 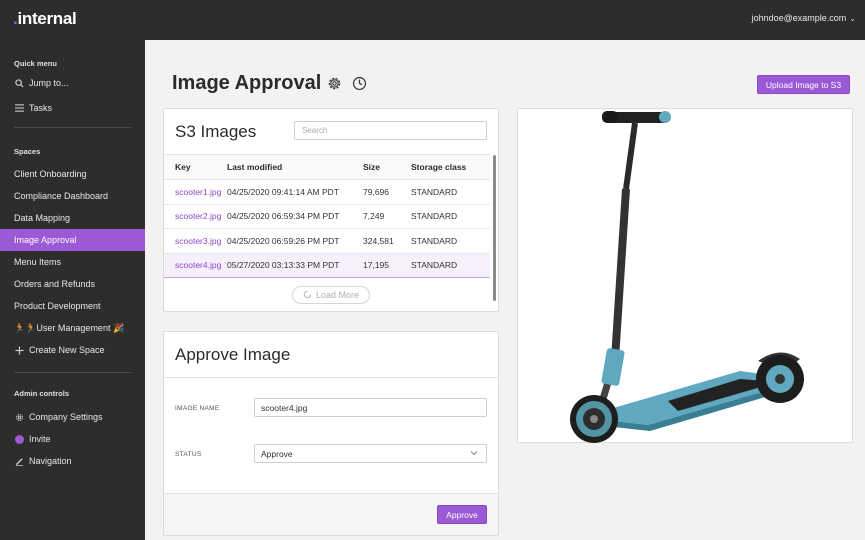 What do you see at coordinates (72, 439) in the screenshot?
I see `sidebar-item-invite: Invite` at bounding box center [72, 439].